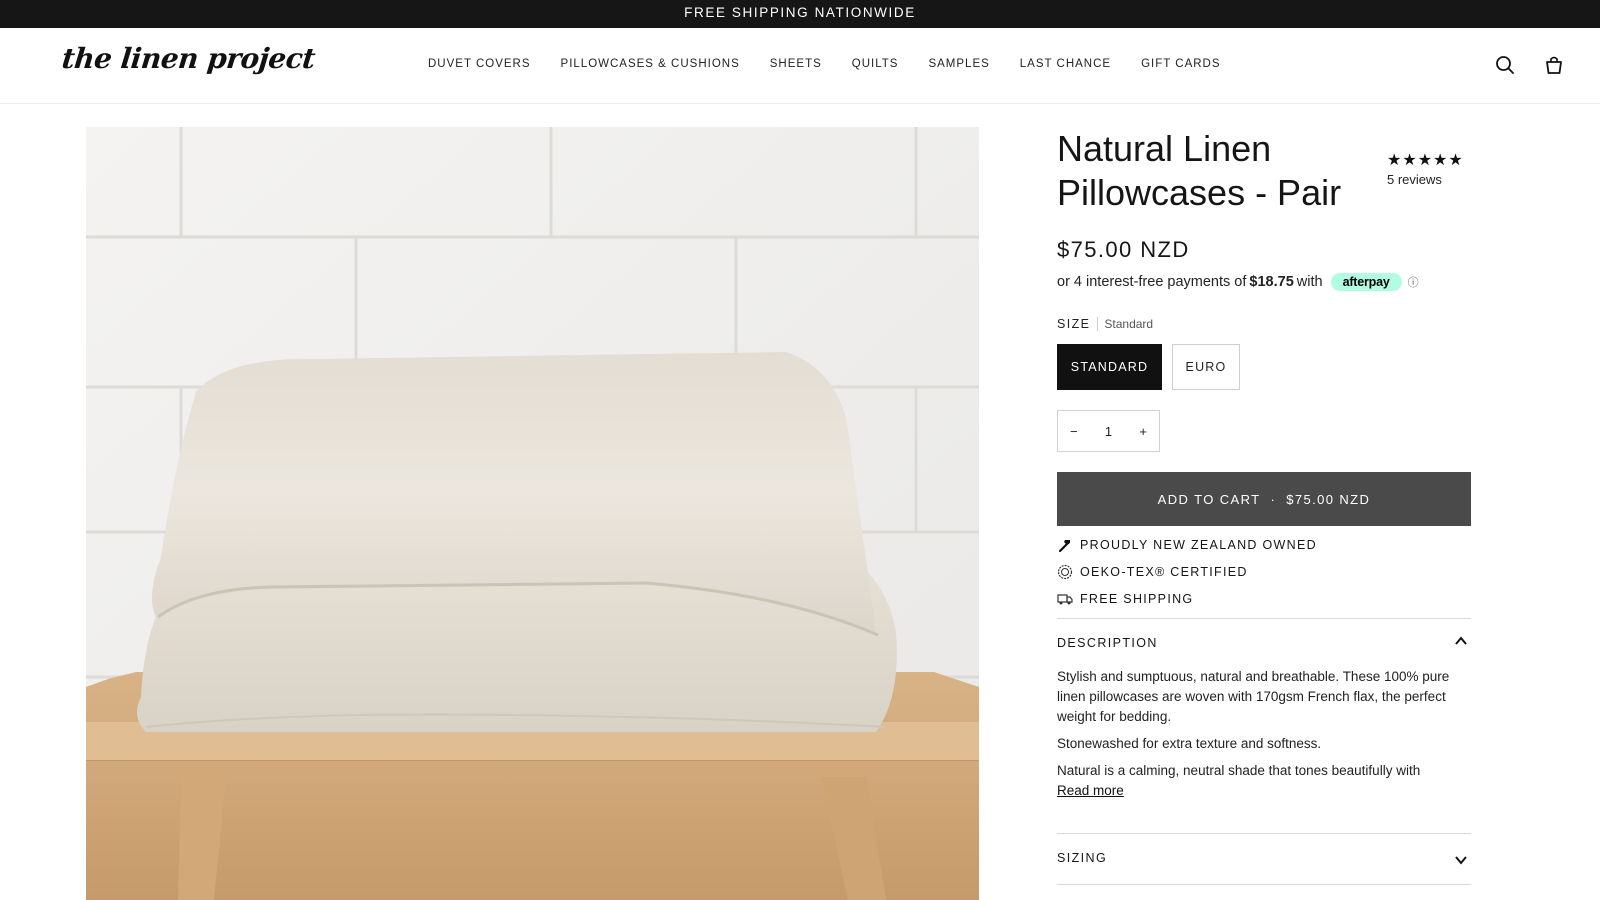  What do you see at coordinates (479, 64) in the screenshot?
I see `nav-duvet-covers: DUVET COVERS` at bounding box center [479, 64].